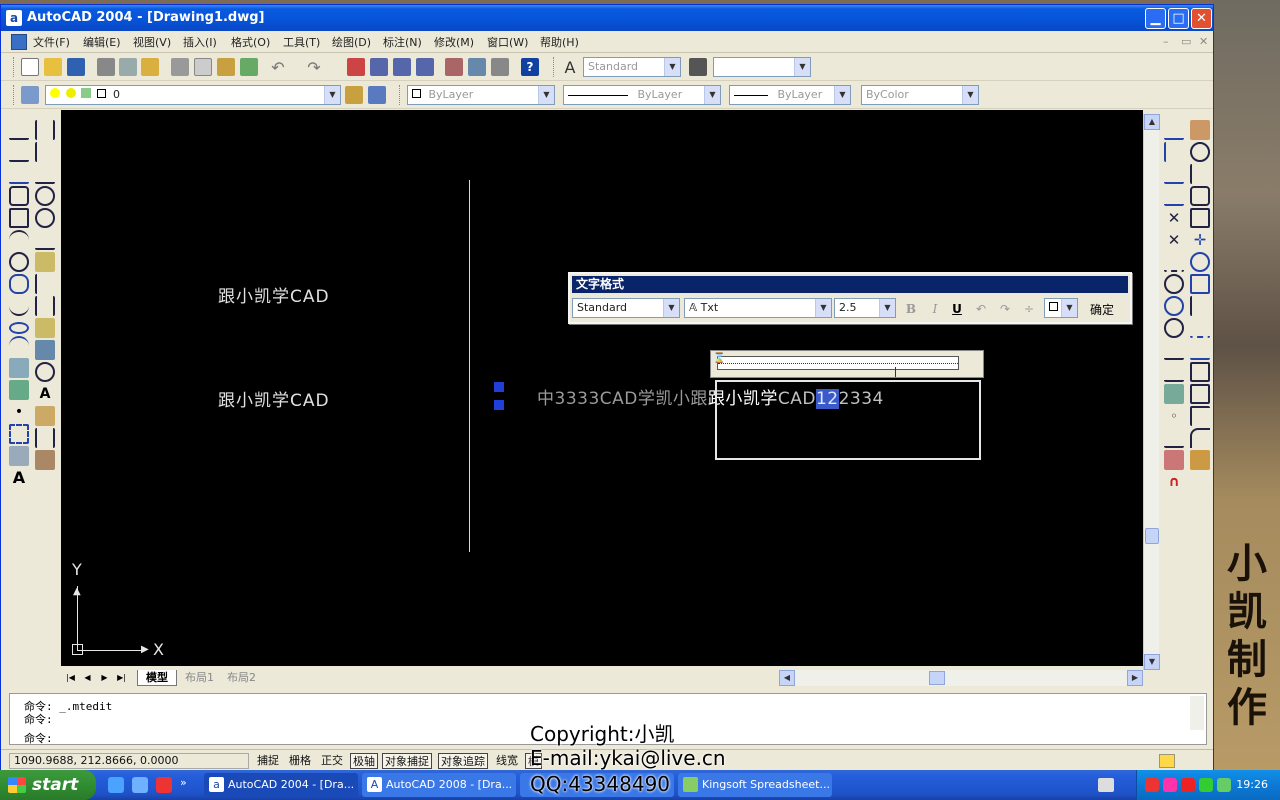  What do you see at coordinates (402, 67) in the screenshot?
I see `zoom-window-icon` at bounding box center [402, 67].